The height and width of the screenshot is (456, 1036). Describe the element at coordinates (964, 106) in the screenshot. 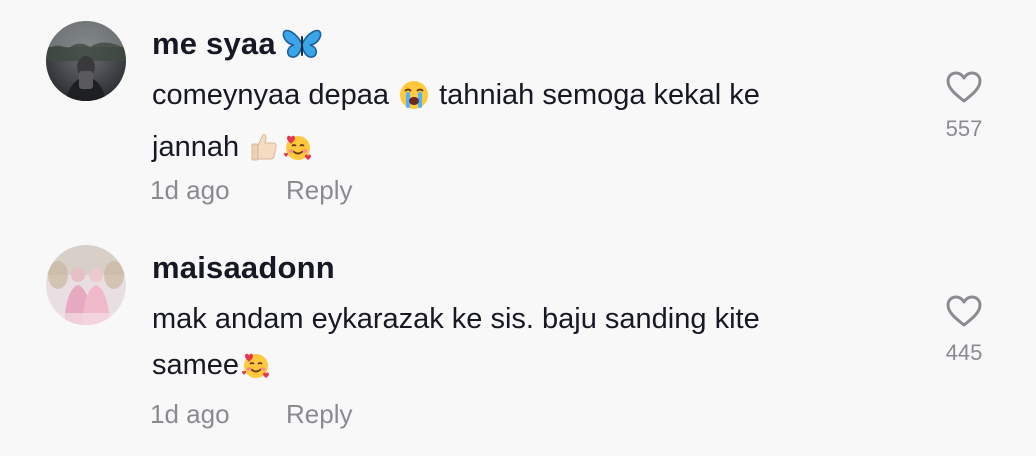

I see `like-button: 557` at that location.